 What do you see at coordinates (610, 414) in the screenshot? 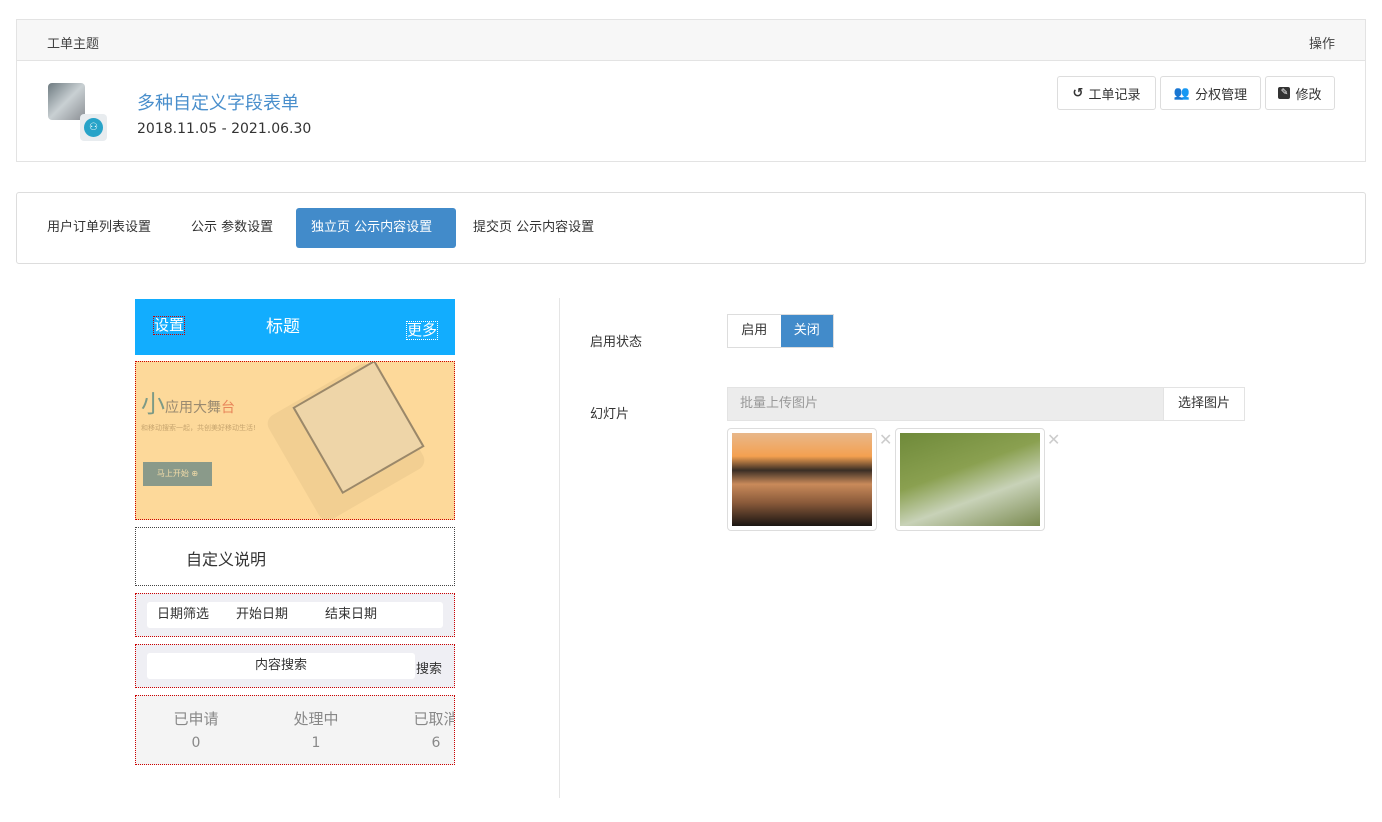
I see `slides-label: 幻灯片` at bounding box center [610, 414].